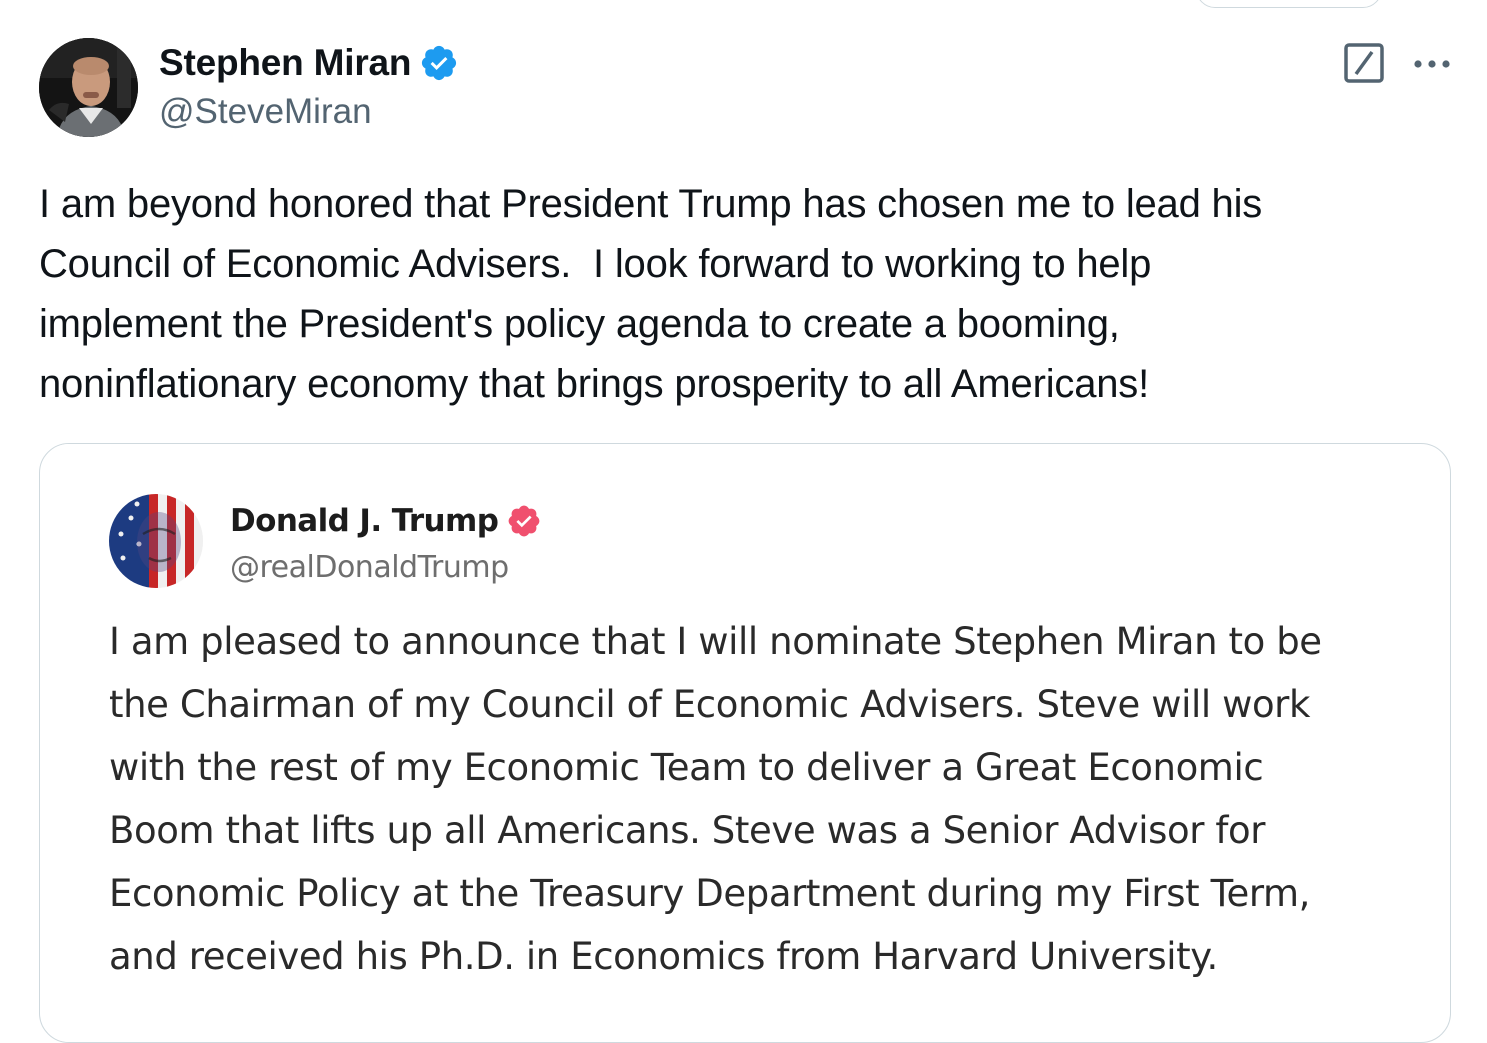 Image resolution: width=1487 pixels, height=1043 pixels. Describe the element at coordinates (364, 521) in the screenshot. I see `quoted-author-name: Donald J. Trump` at that location.